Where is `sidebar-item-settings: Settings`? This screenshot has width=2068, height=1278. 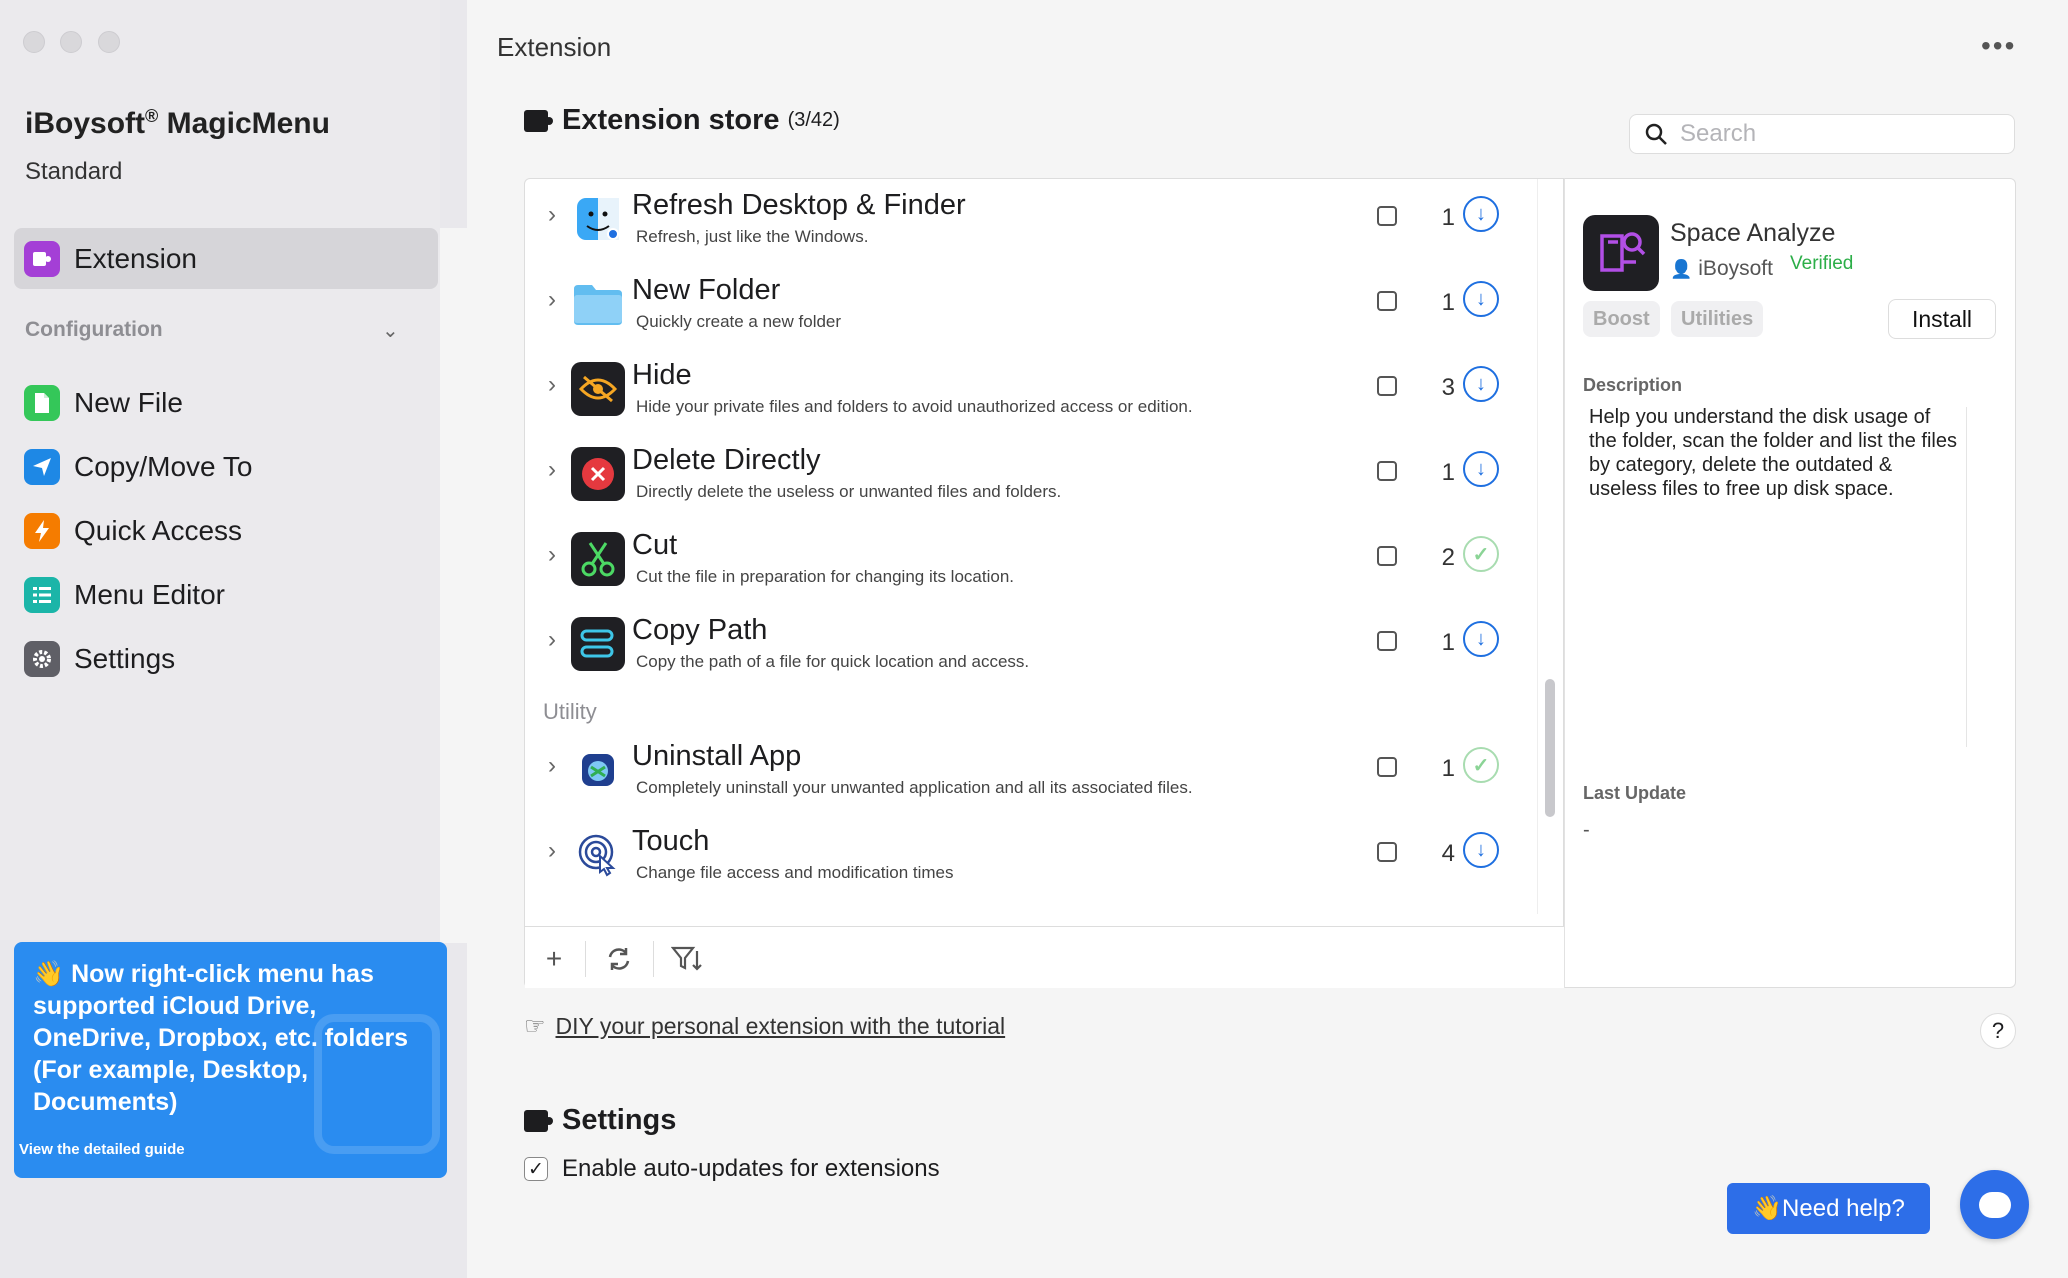 sidebar-item-settings: Settings is located at coordinates (99, 659).